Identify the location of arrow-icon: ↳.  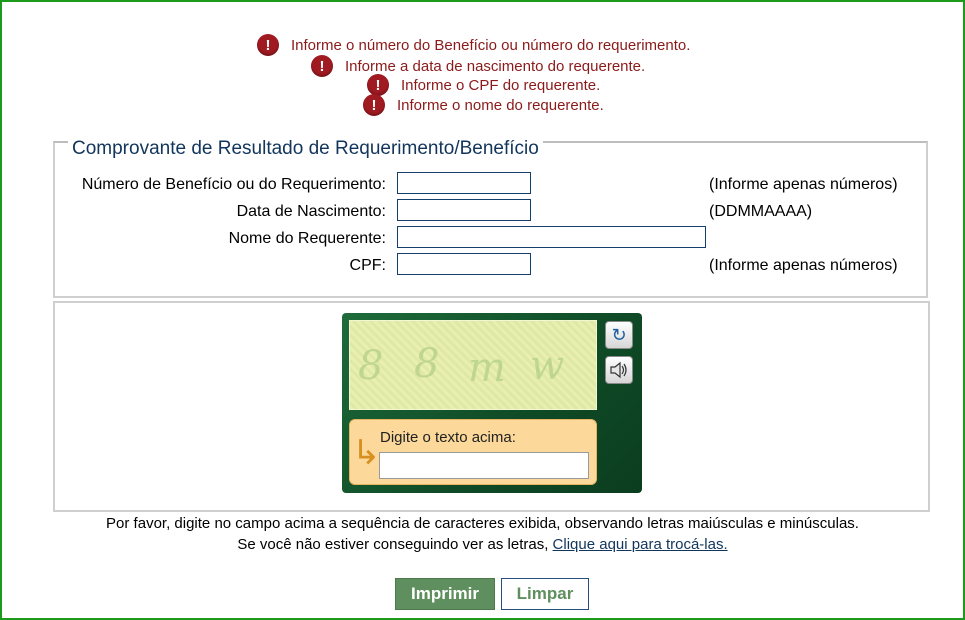
(366, 453).